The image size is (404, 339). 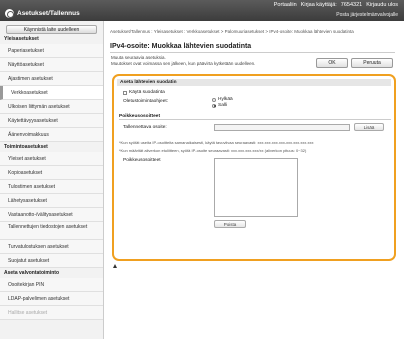 What do you see at coordinates (147, 92) in the screenshot?
I see `use-filter-label: Käytä suodatinta` at bounding box center [147, 92].